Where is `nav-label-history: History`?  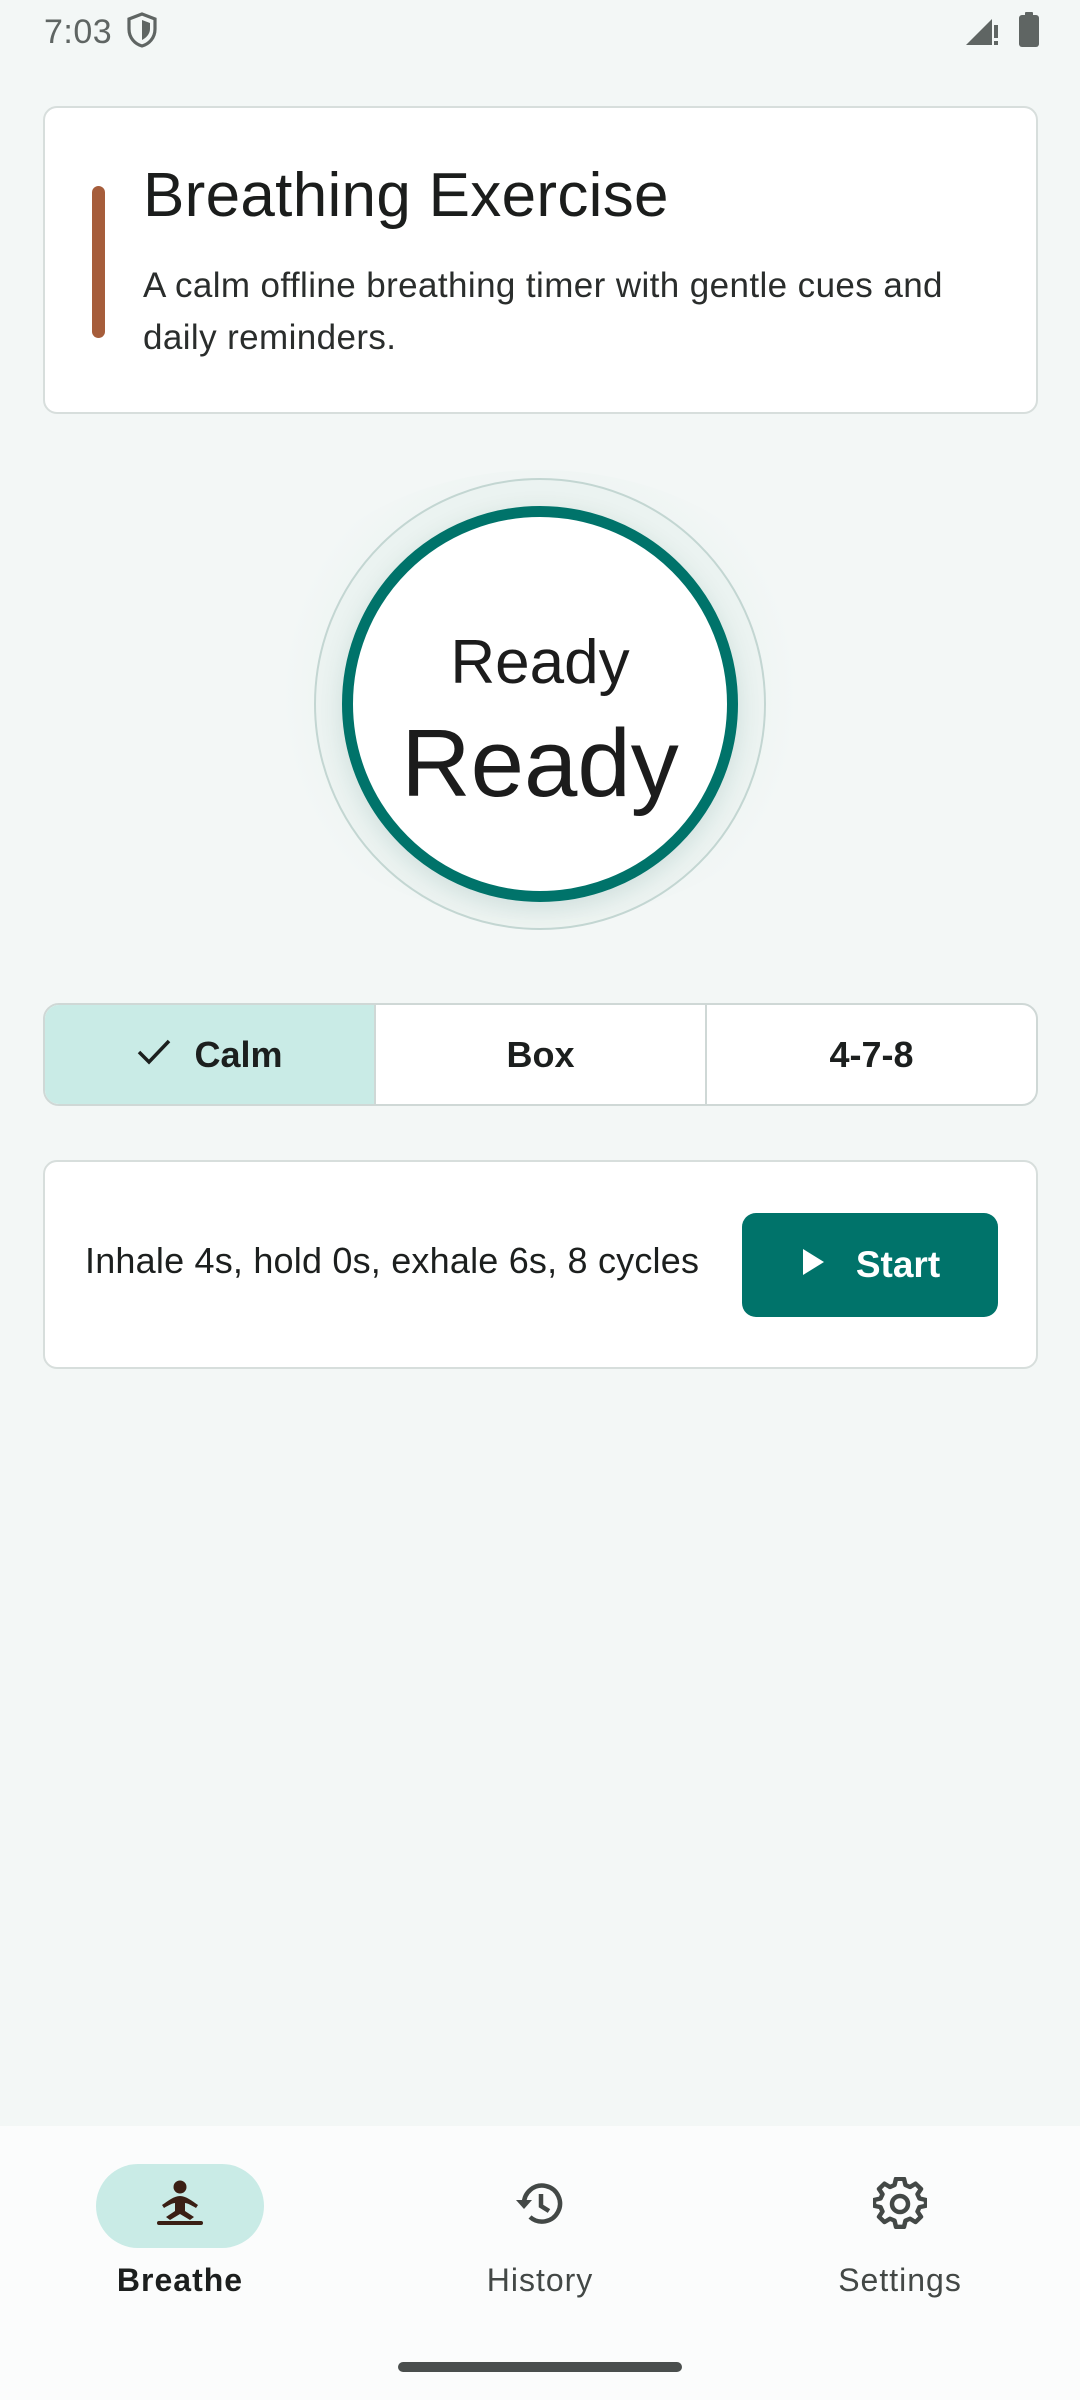 nav-label-history: History is located at coordinates (540, 2280).